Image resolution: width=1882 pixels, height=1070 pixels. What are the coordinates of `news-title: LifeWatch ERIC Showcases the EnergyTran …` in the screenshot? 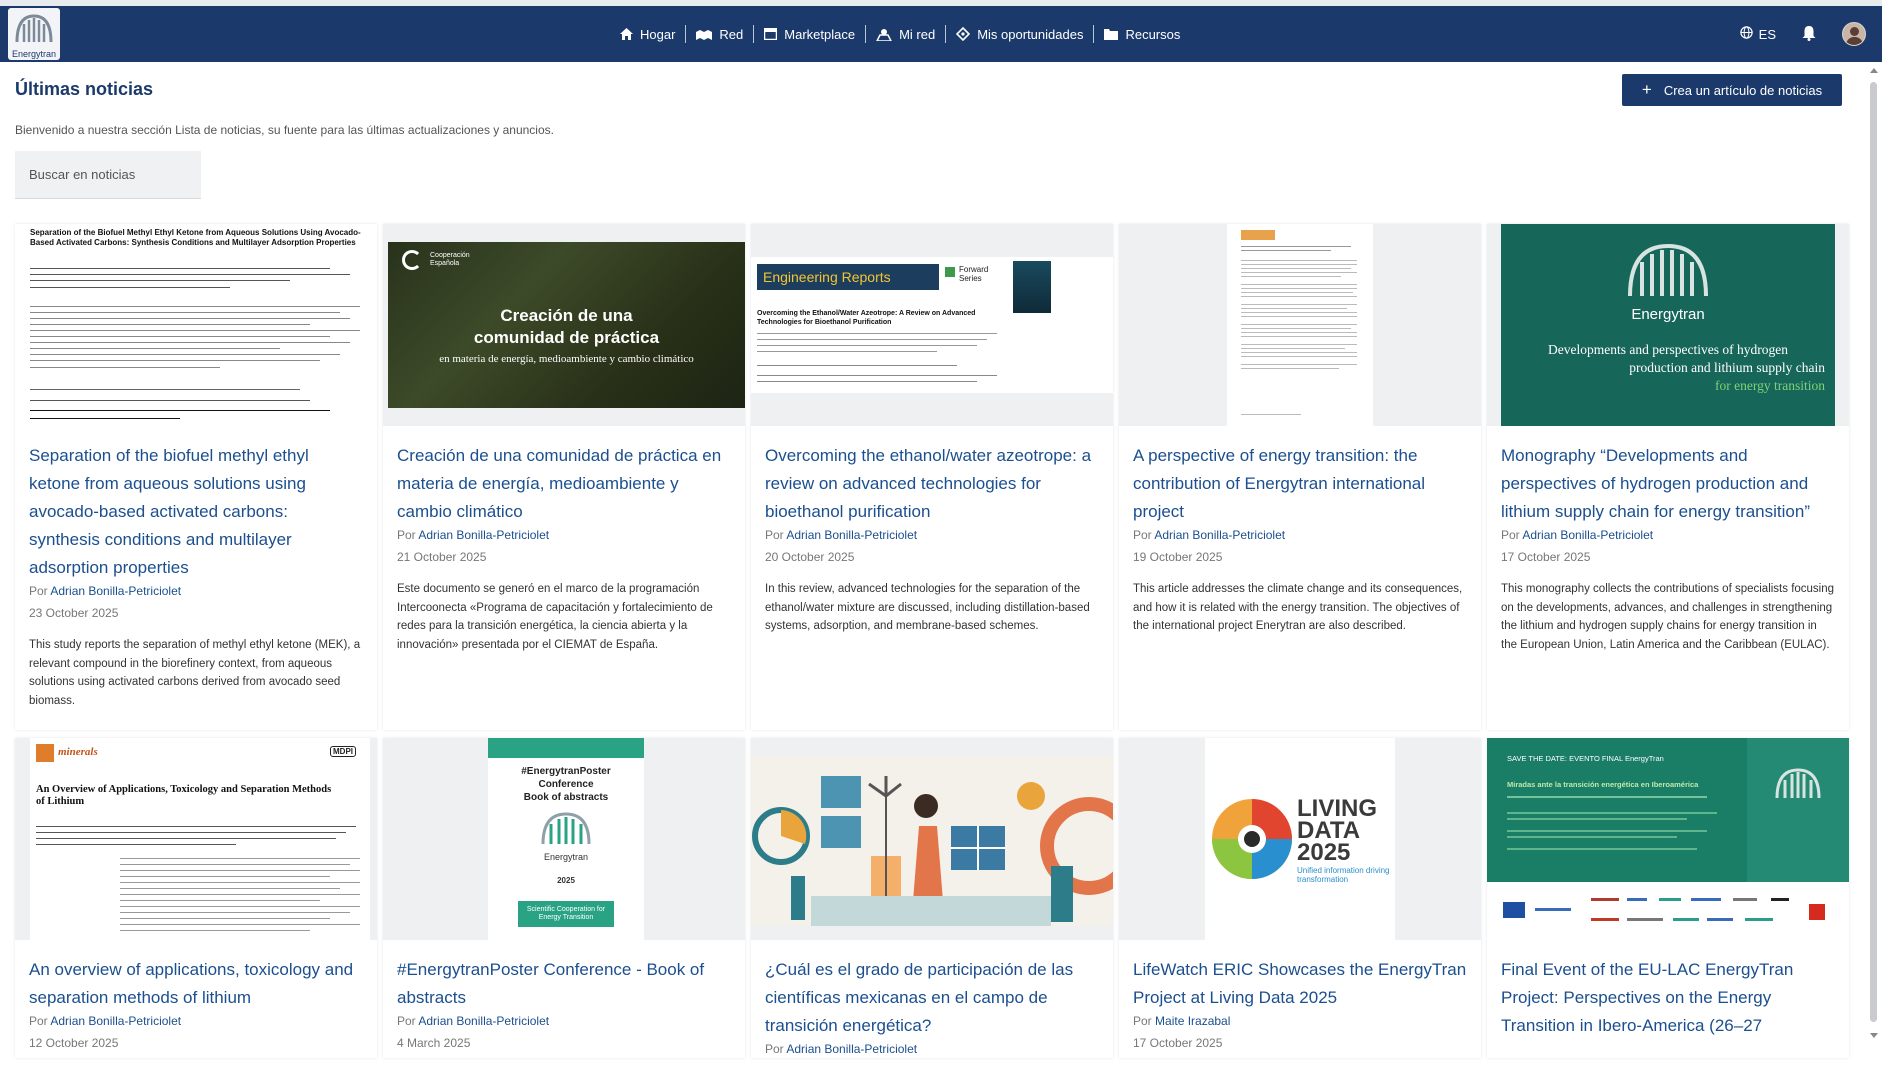 It's located at (1300, 984).